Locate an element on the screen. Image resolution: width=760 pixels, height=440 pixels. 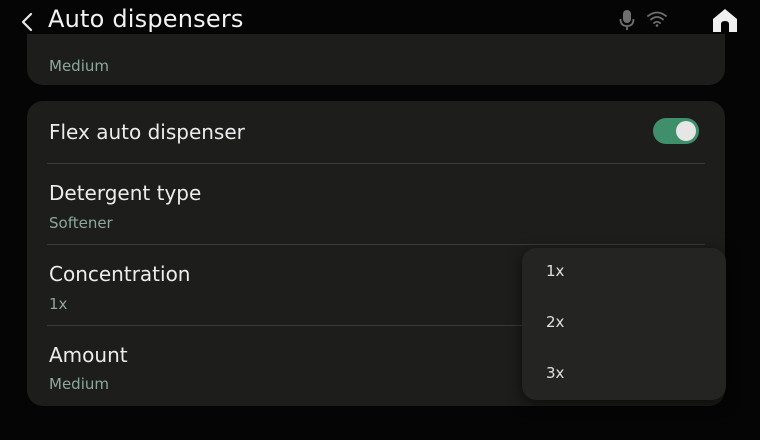
home-icon is located at coordinates (725, 20).